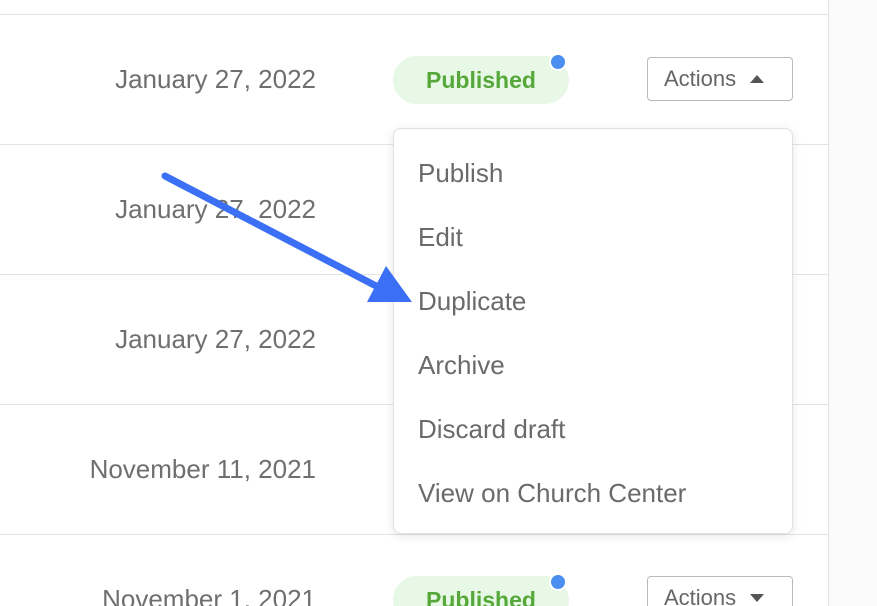 This screenshot has height=606, width=877. Describe the element at coordinates (757, 598) in the screenshot. I see `caret-down-icon` at that location.